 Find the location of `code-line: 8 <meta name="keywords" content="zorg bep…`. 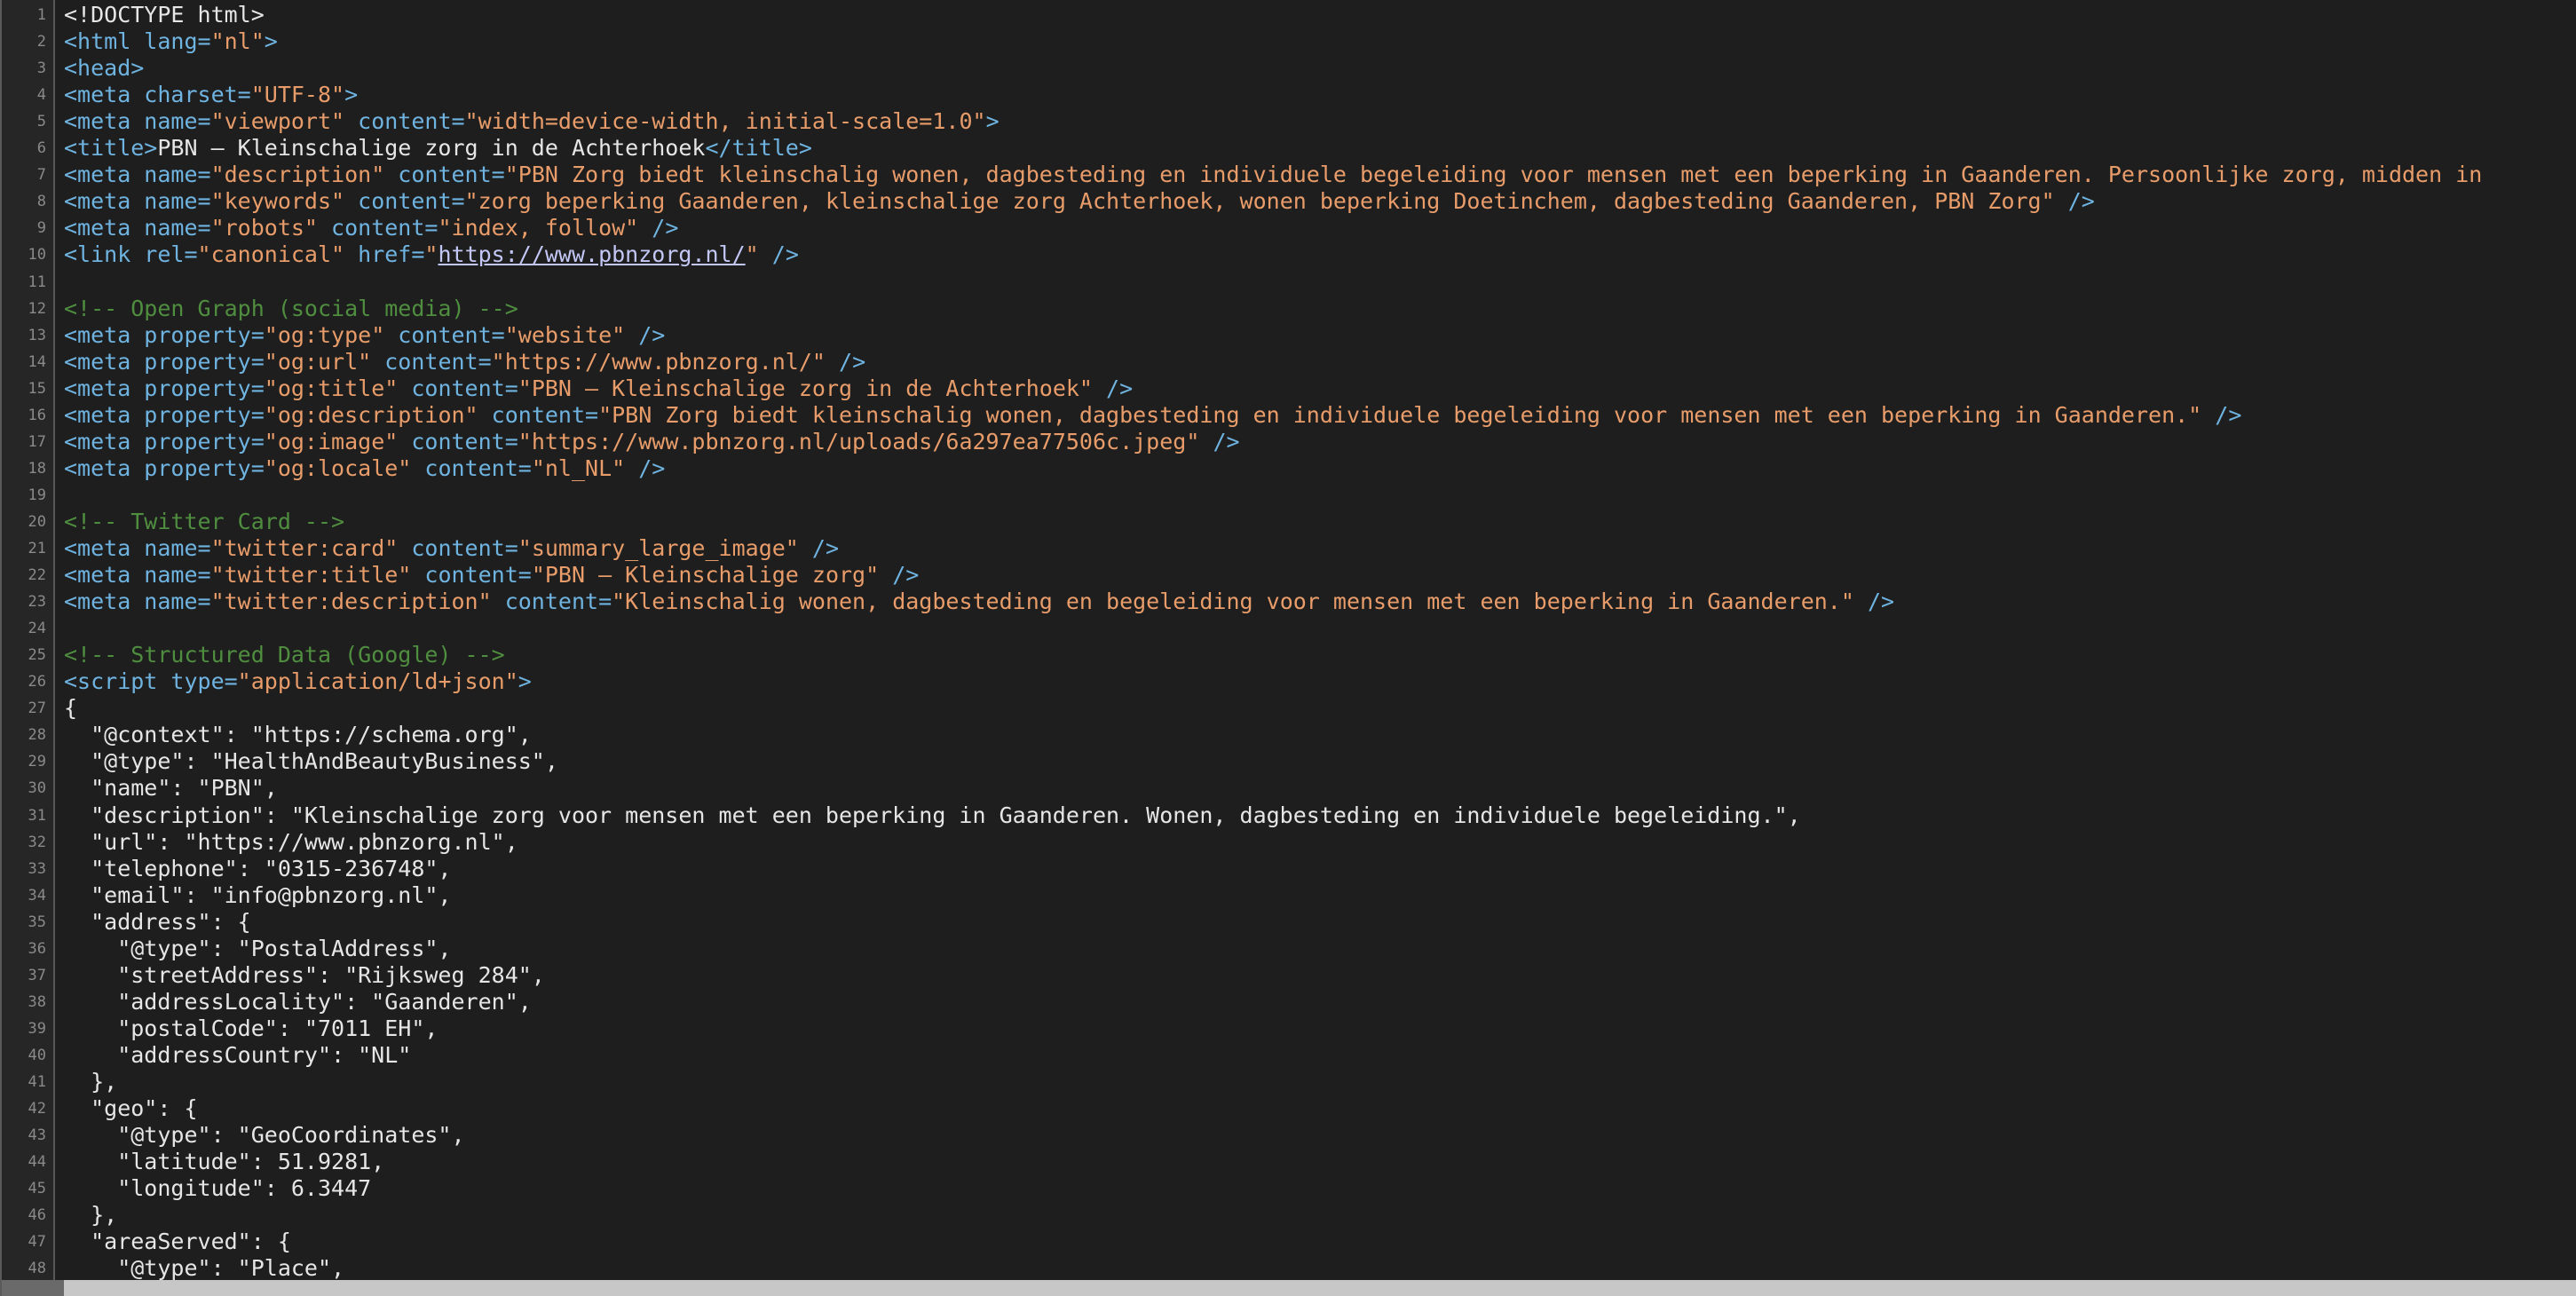

code-line: 8 <meta name="keywords" content="zorg bep… is located at coordinates (1289, 201).